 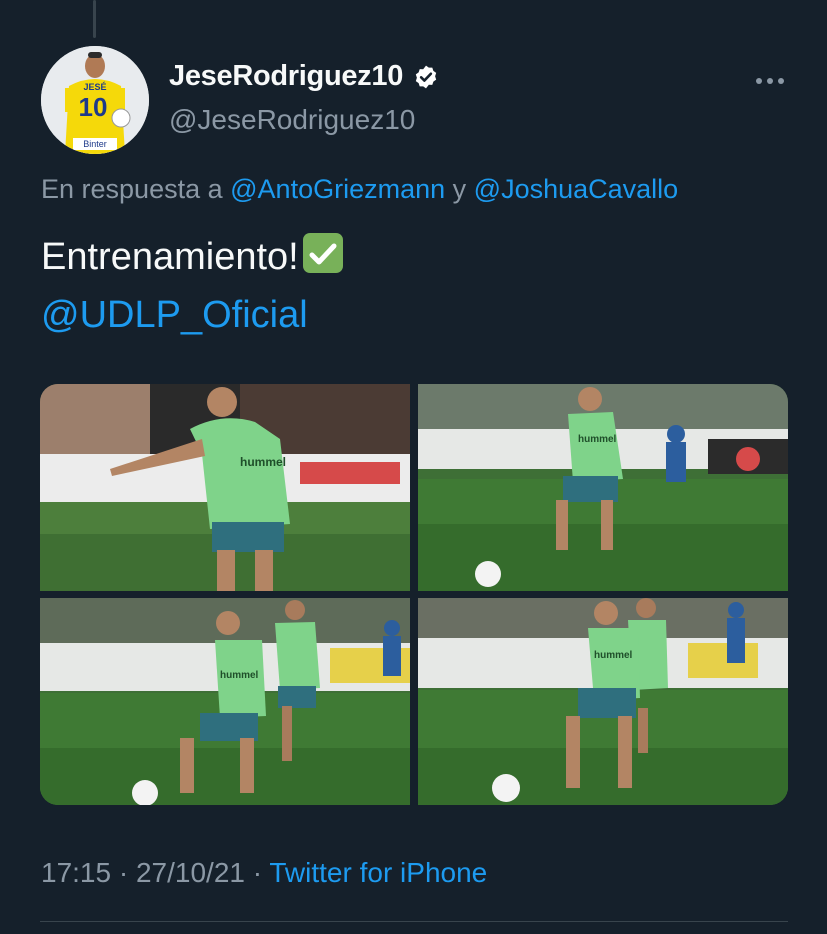 I want to click on reply-prefix: En respuesta a, so click(x=132, y=189).